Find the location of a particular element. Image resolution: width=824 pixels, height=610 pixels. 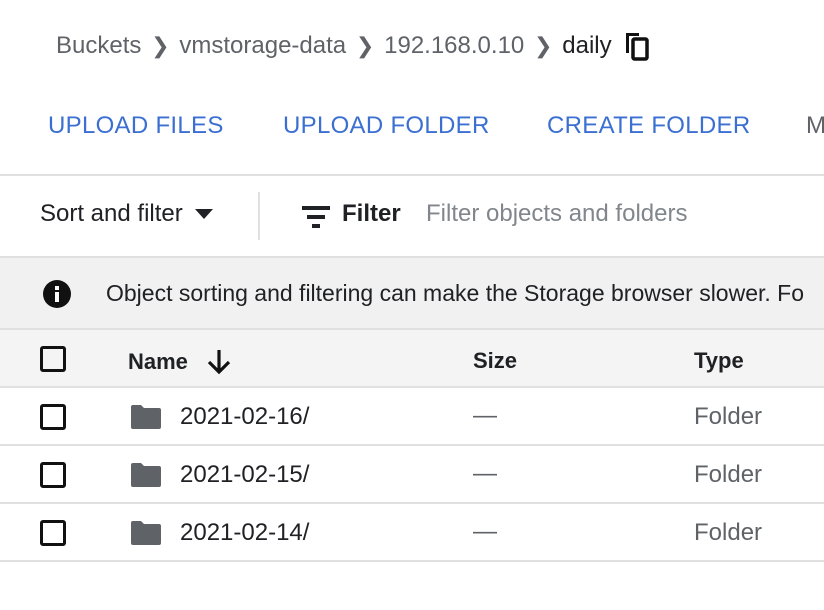

filter-toolbar: Sort and filter Filter is located at coordinates (412, 216).